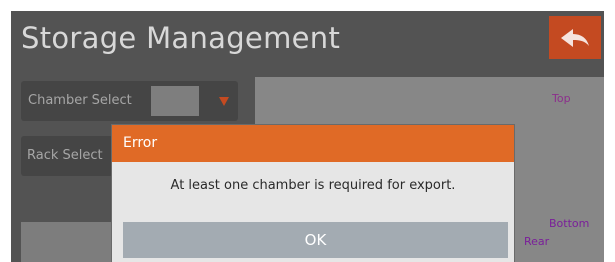 Image resolution: width=615 pixels, height=262 pixels. Describe the element at coordinates (140, 143) in the screenshot. I see `dialog-title: Error` at that location.